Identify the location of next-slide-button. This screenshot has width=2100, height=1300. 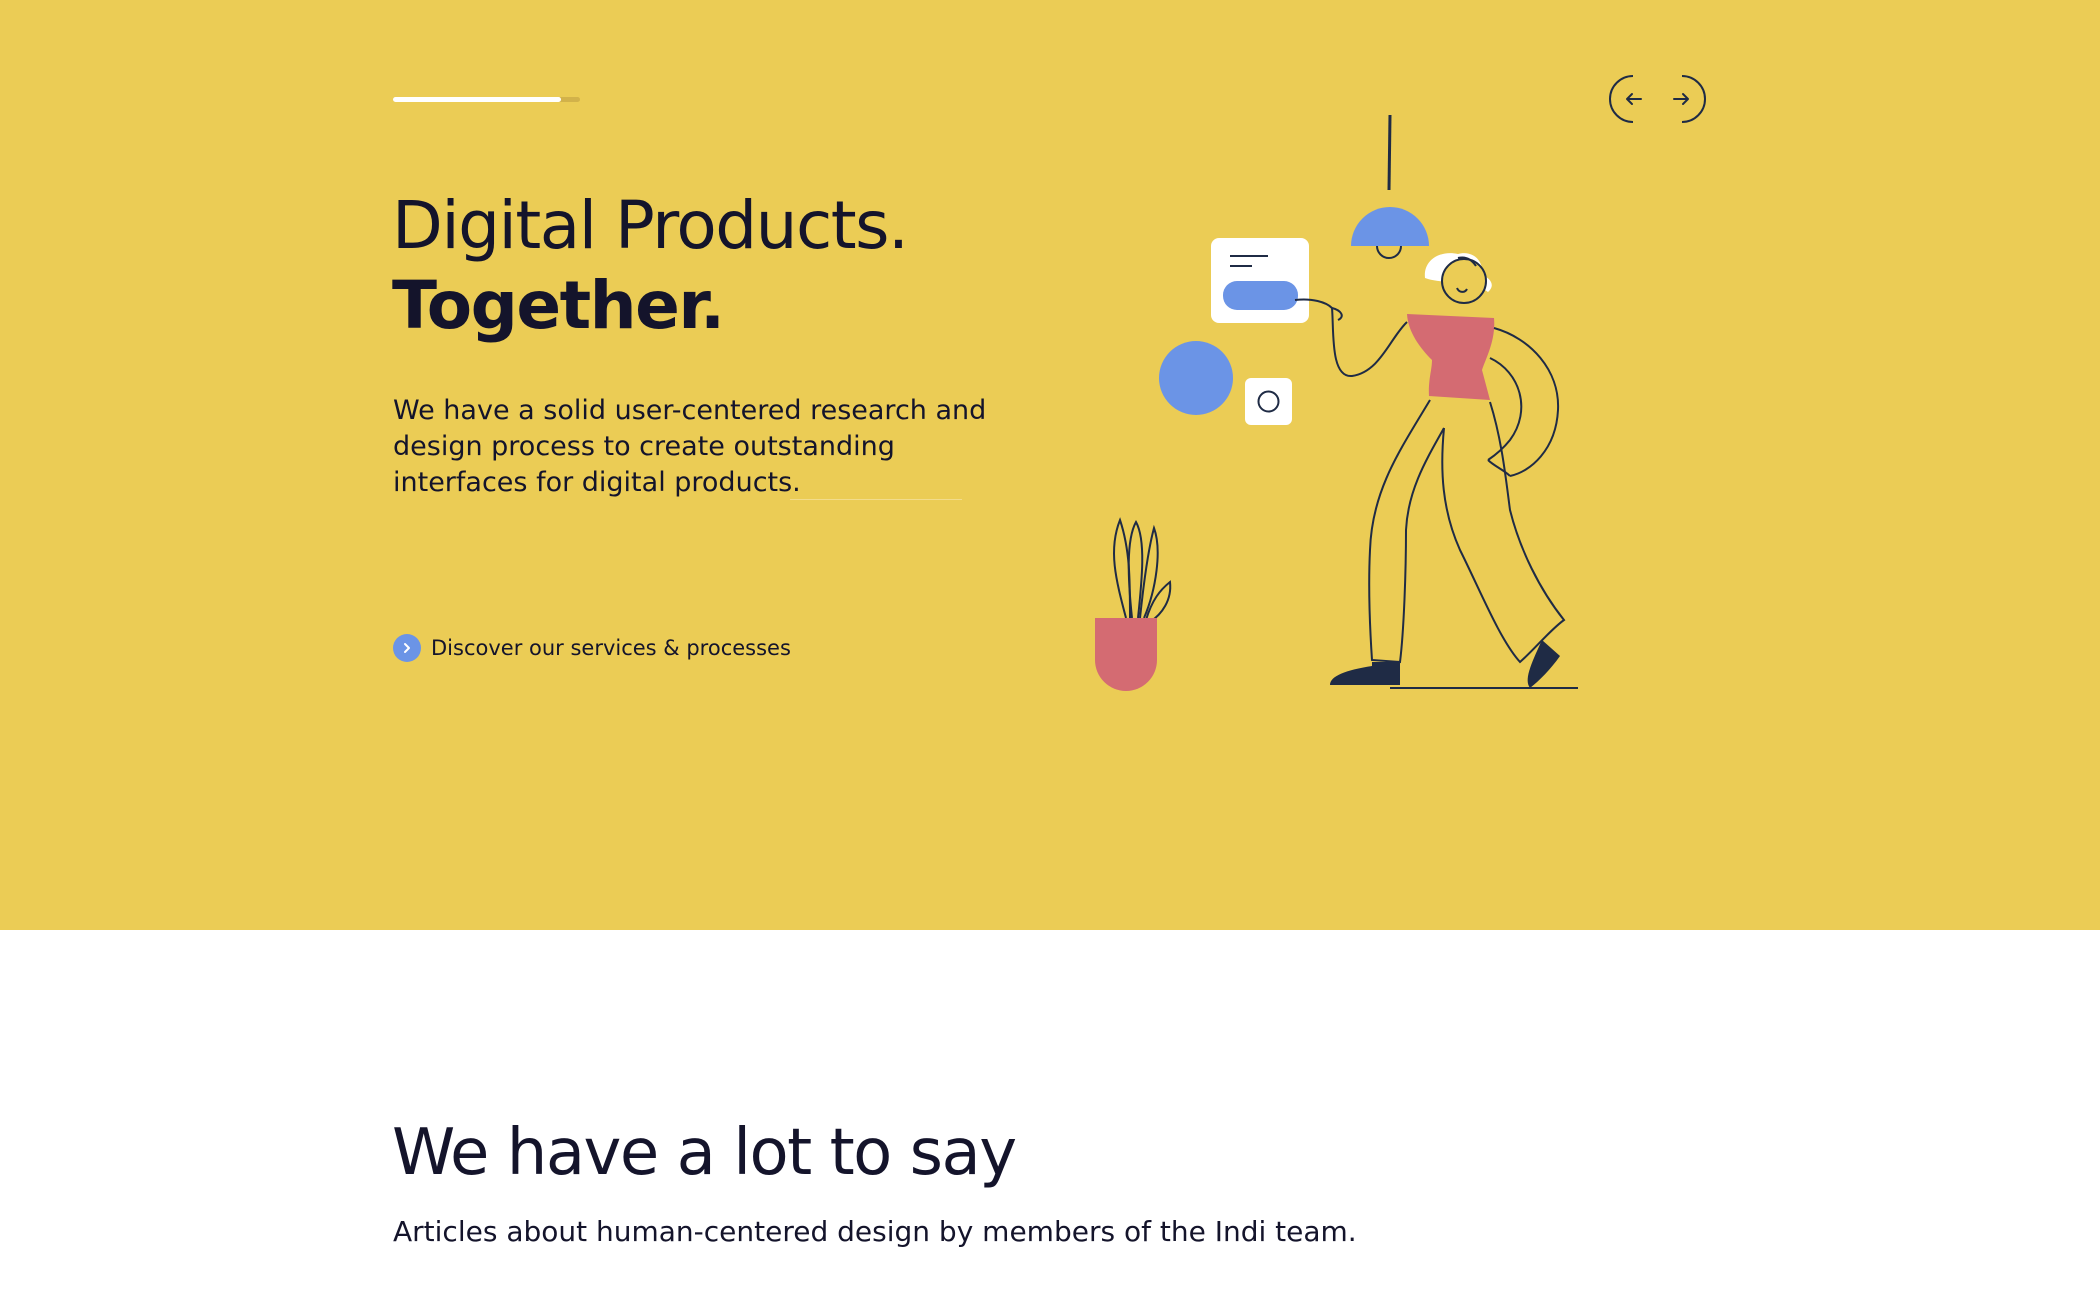
(1681, 99).